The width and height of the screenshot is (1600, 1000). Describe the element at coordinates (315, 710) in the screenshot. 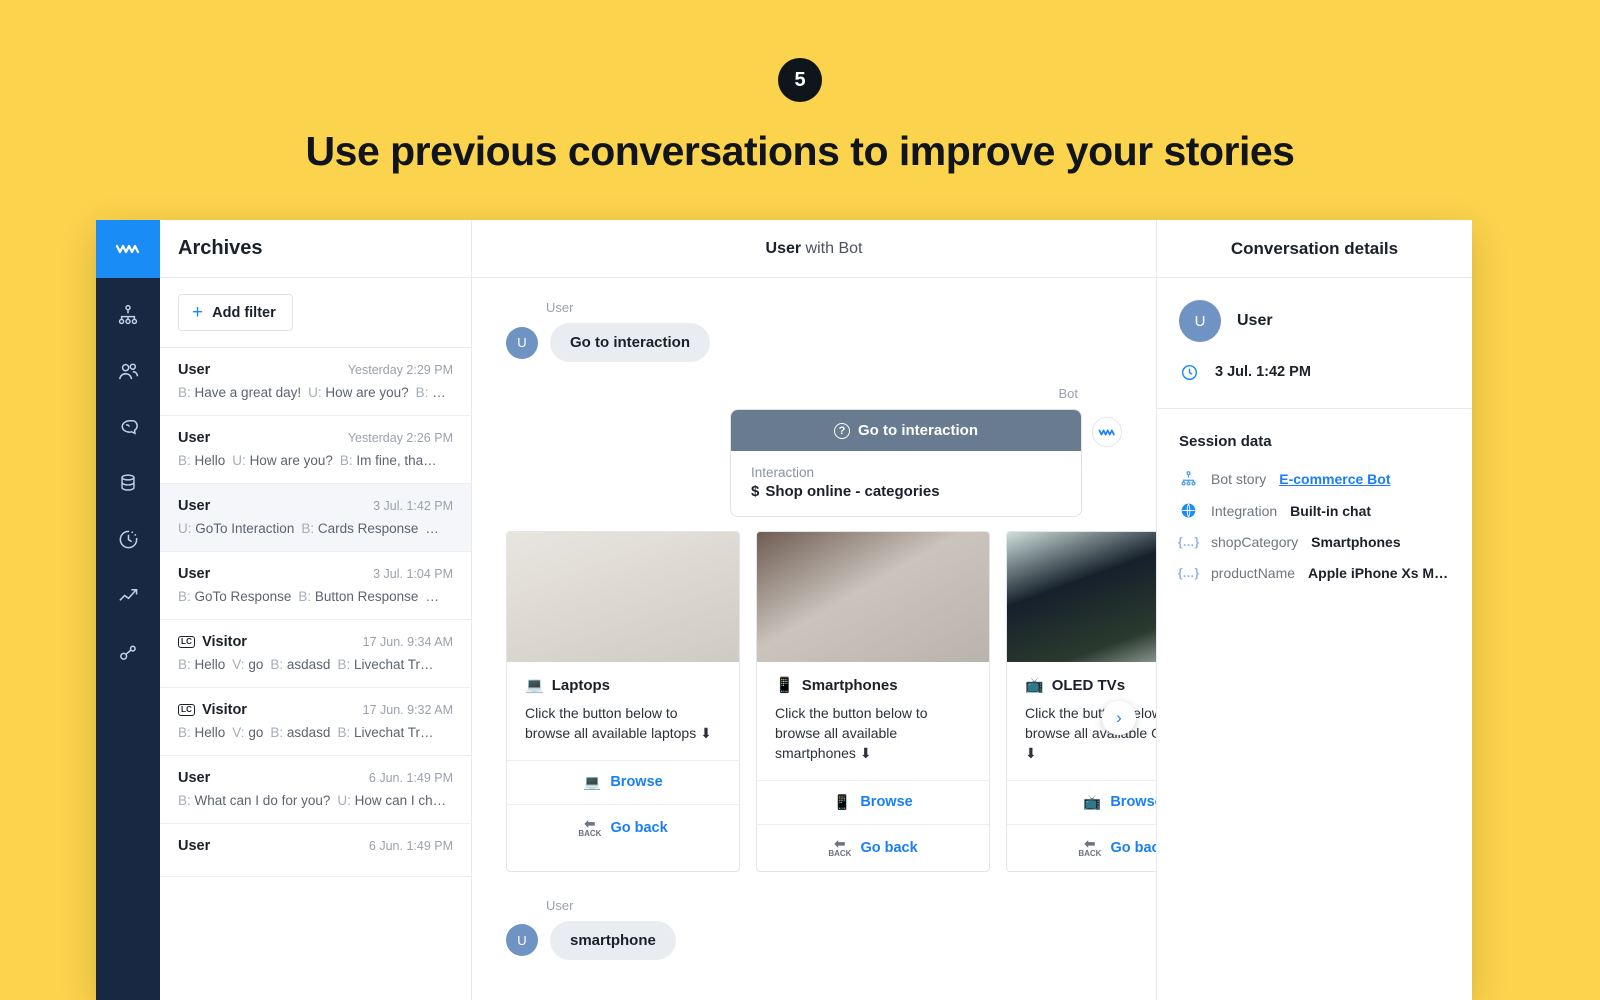

I see `conversation-item-top: LC Visitor 17 Jun. 9:32 AM` at that location.